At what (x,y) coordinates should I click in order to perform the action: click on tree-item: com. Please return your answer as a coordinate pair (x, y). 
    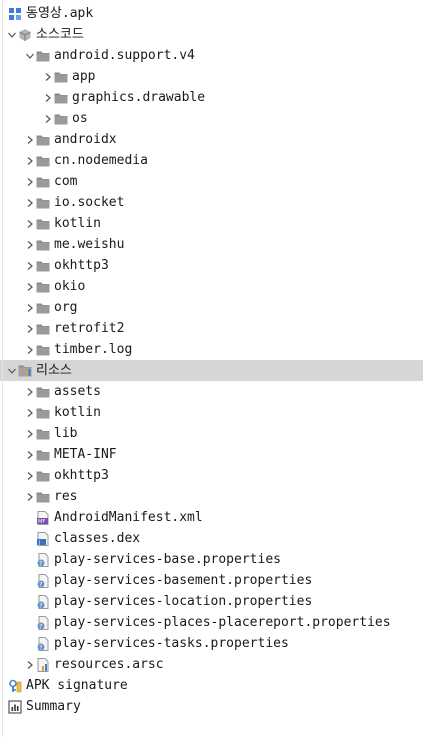
    Looking at the image, I should click on (211, 181).